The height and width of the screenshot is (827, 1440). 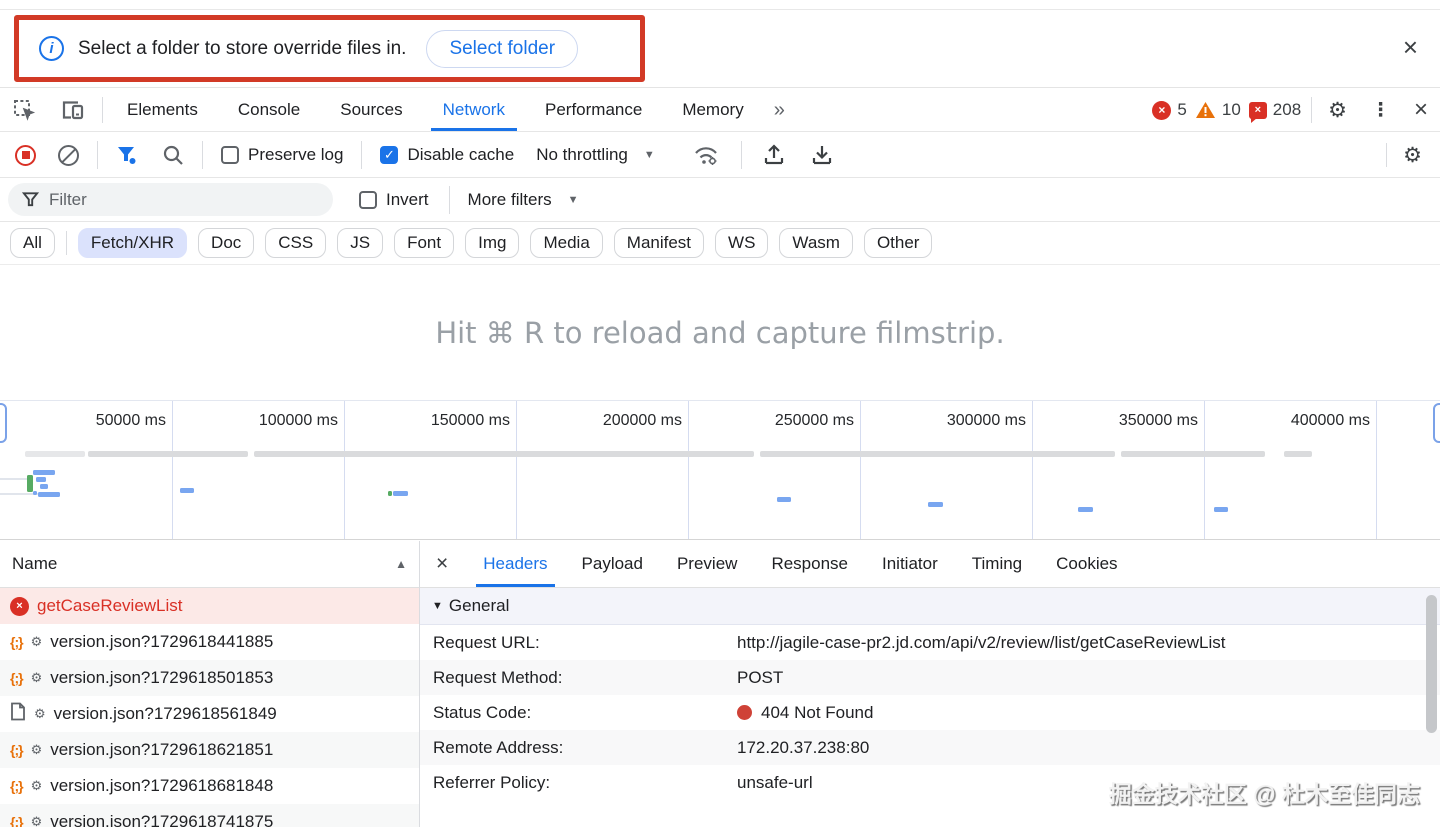 What do you see at coordinates (32, 243) in the screenshot?
I see `type-filter-all: All` at bounding box center [32, 243].